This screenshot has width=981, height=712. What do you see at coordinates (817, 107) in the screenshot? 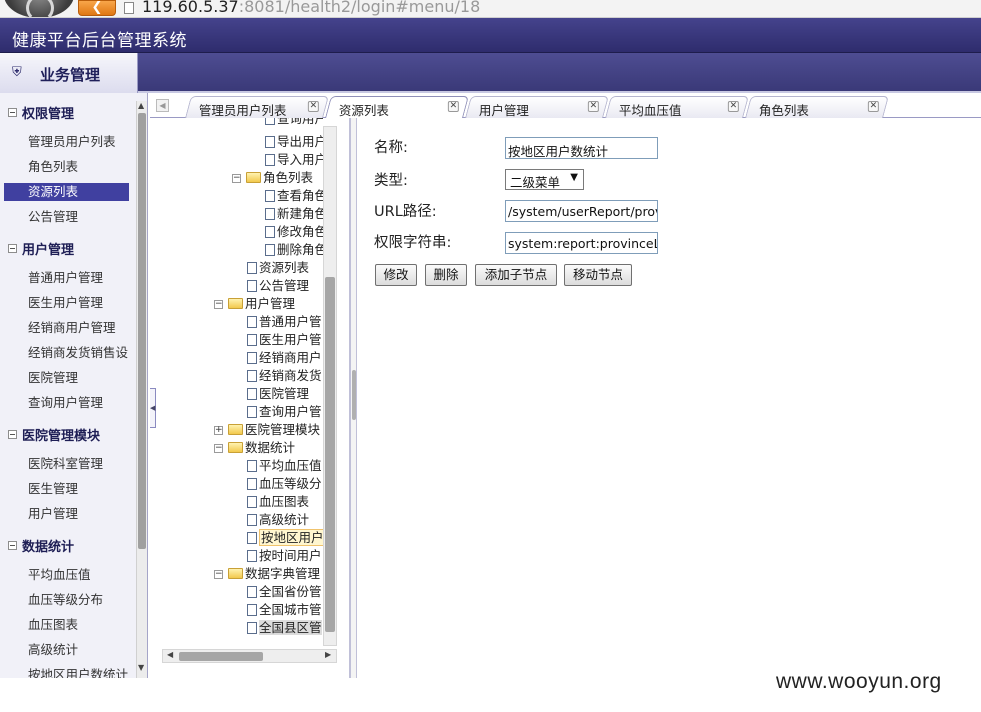
I see `tab-roles: 角色列表 ✕` at bounding box center [817, 107].